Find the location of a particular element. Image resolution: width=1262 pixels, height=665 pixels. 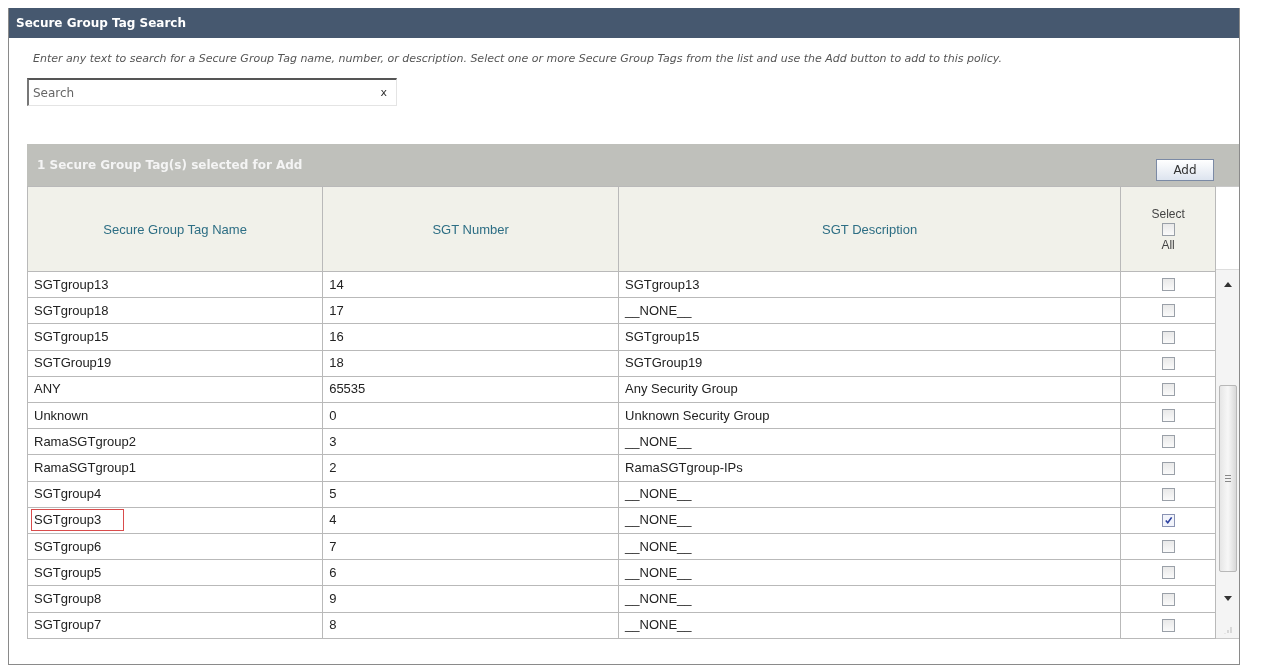

table-cell-text: 7 is located at coordinates (333, 546).